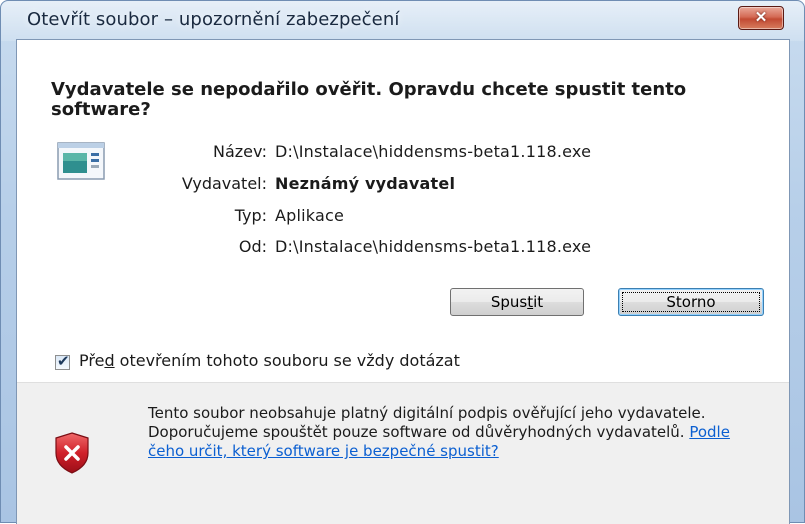 Image resolution: width=805 pixels, height=524 pixels. What do you see at coordinates (224, 183) in the screenshot?
I see `detail-label: Vydavatel:` at bounding box center [224, 183].